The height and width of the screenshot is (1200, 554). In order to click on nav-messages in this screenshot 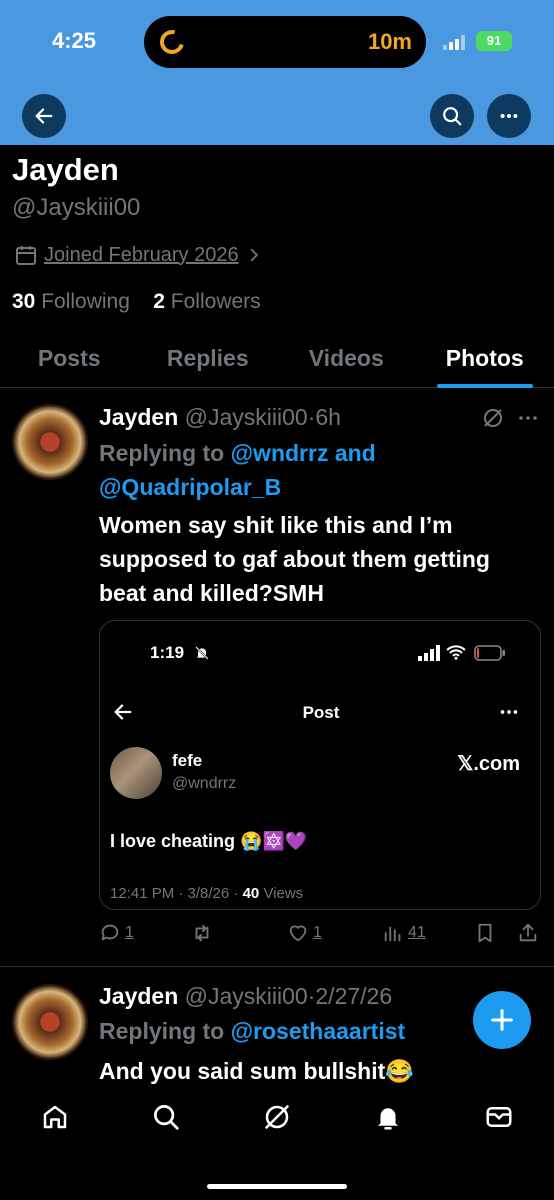, I will do `click(499, 1117)`.